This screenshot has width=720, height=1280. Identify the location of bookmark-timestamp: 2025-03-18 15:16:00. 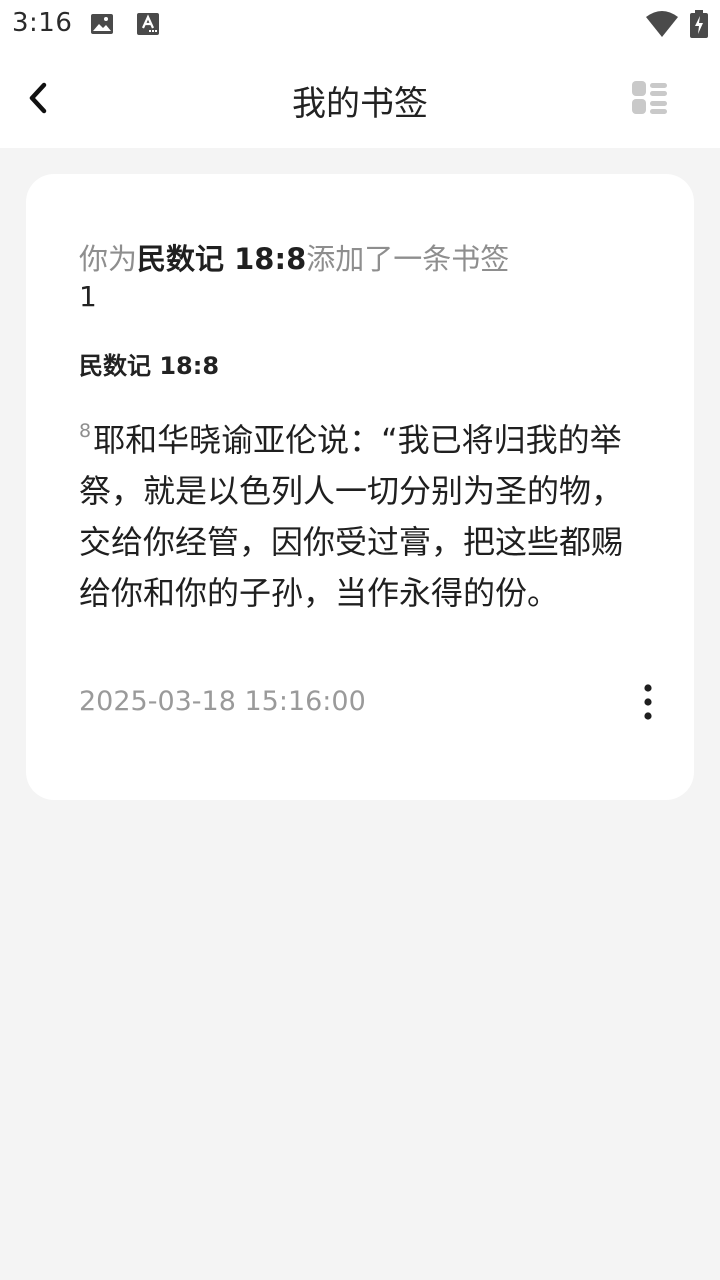
(222, 701).